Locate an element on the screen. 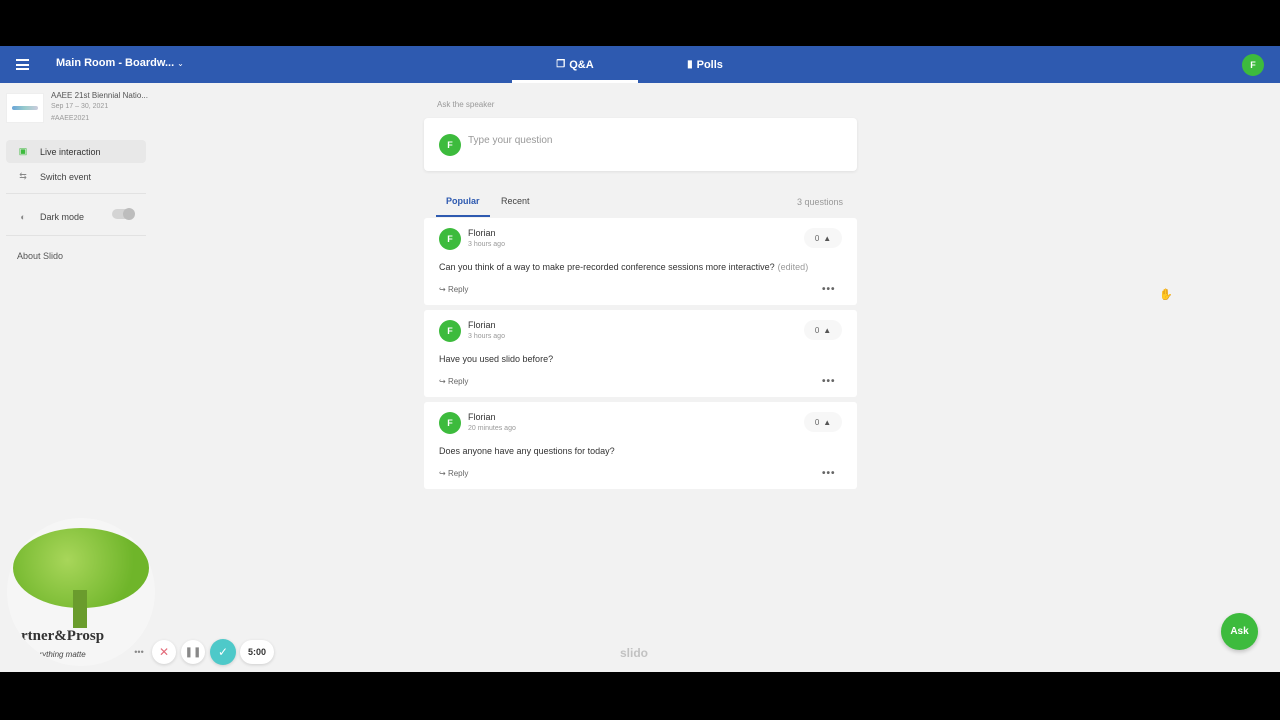 The width and height of the screenshot is (1280, 720). about-slido-link: About Slido is located at coordinates (40, 256).